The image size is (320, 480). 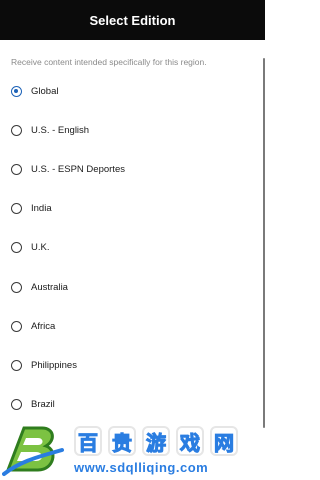 I want to click on edition-option-india: India, so click(x=126, y=208).